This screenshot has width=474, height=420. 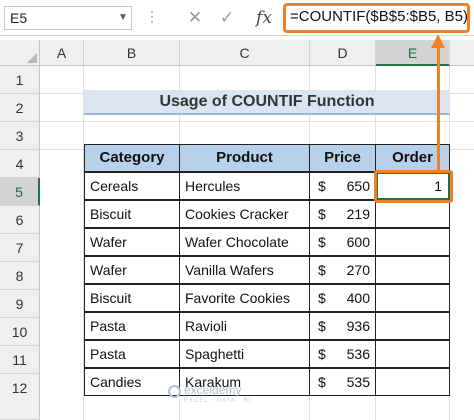 I want to click on column-header-d: D, so click(x=343, y=53).